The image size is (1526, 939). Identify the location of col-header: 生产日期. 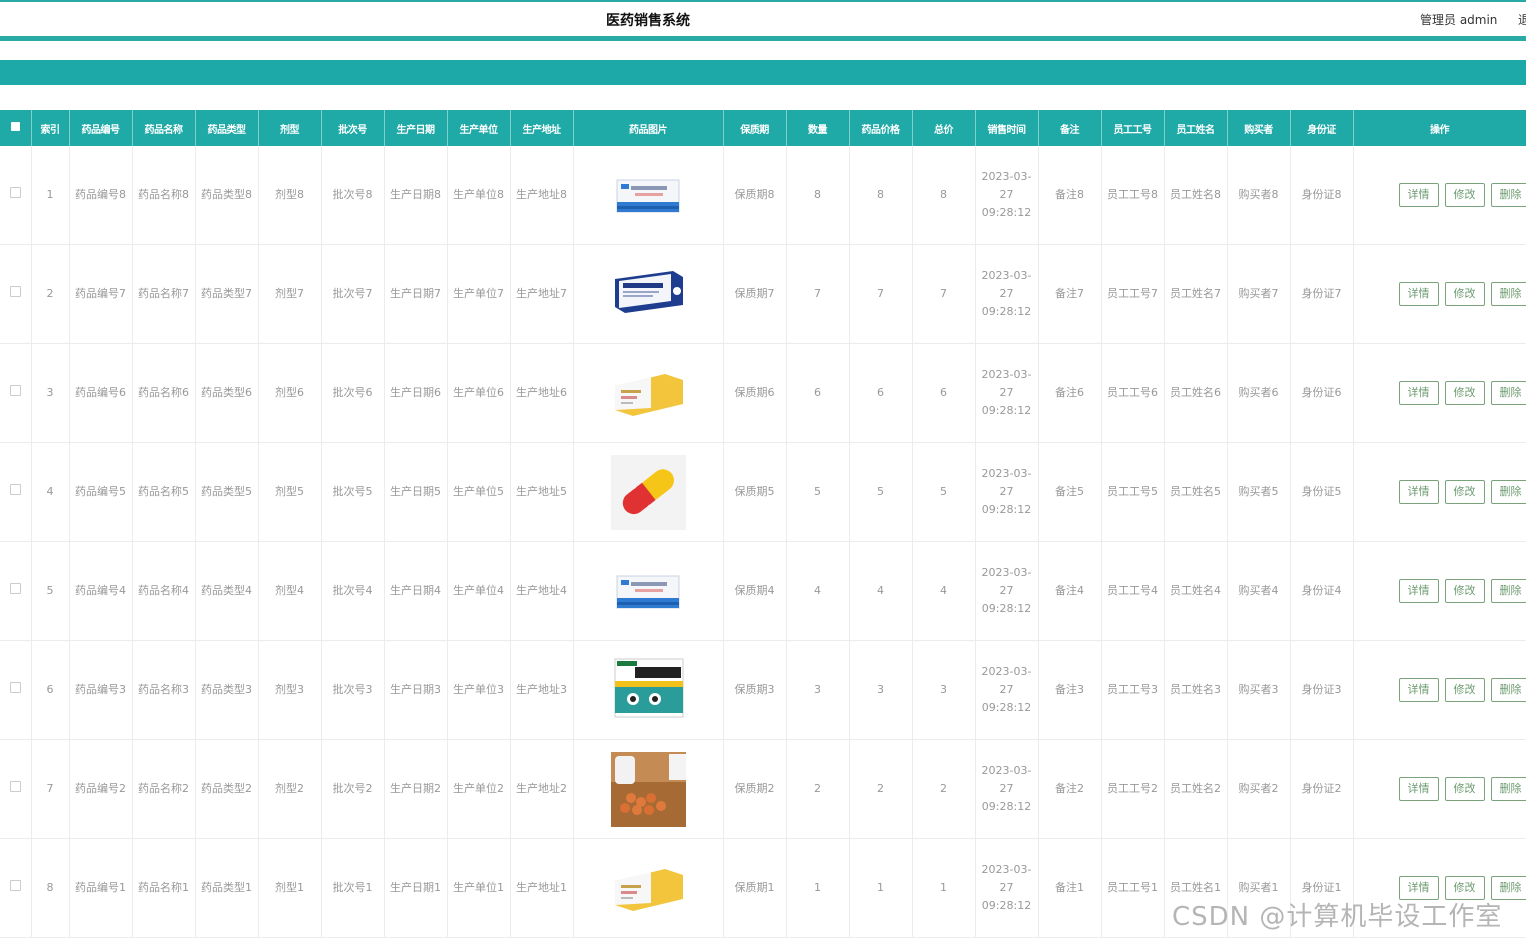
(416, 128).